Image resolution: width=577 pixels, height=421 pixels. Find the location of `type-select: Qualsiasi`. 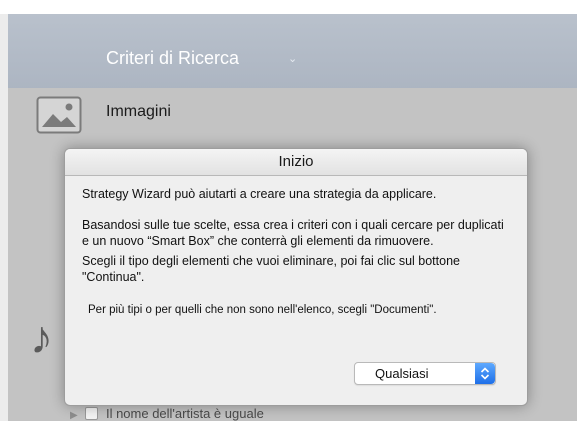

type-select: Qualsiasi is located at coordinates (425, 373).